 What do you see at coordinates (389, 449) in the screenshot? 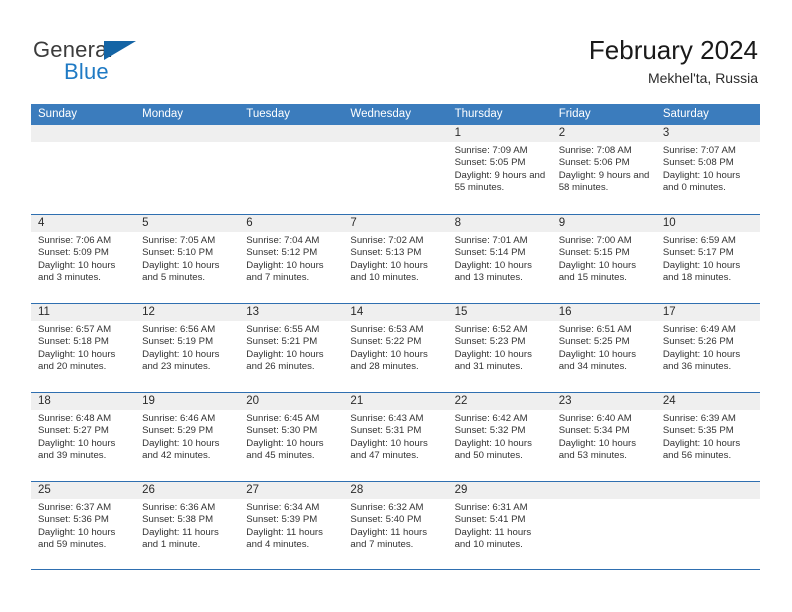
I see `daylight-text: Daylight: 10 hours and 47 minutes.` at bounding box center [389, 449].